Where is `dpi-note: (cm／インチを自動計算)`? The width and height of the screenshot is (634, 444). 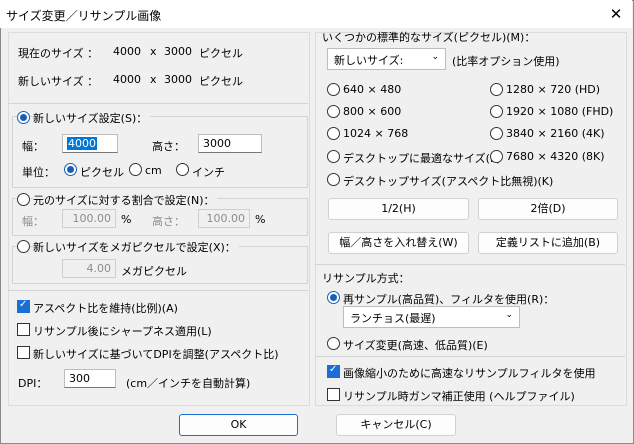
dpi-note: (cm／インチを自動計算) is located at coordinates (188, 383).